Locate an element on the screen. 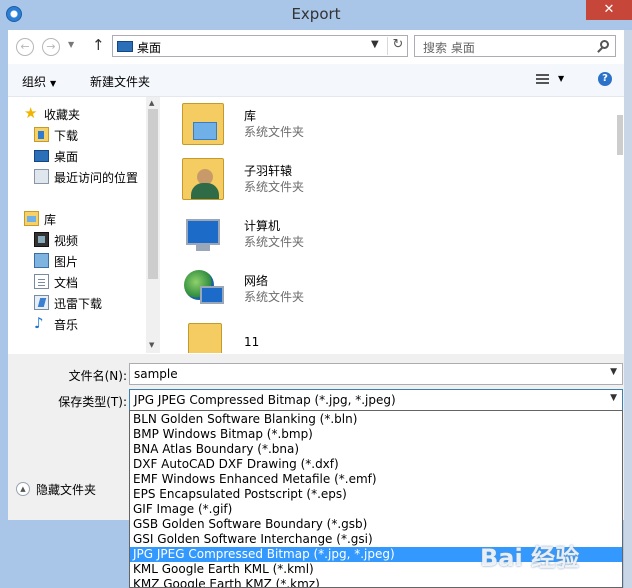  filename-label: 文件名(N): is located at coordinates (97, 376).